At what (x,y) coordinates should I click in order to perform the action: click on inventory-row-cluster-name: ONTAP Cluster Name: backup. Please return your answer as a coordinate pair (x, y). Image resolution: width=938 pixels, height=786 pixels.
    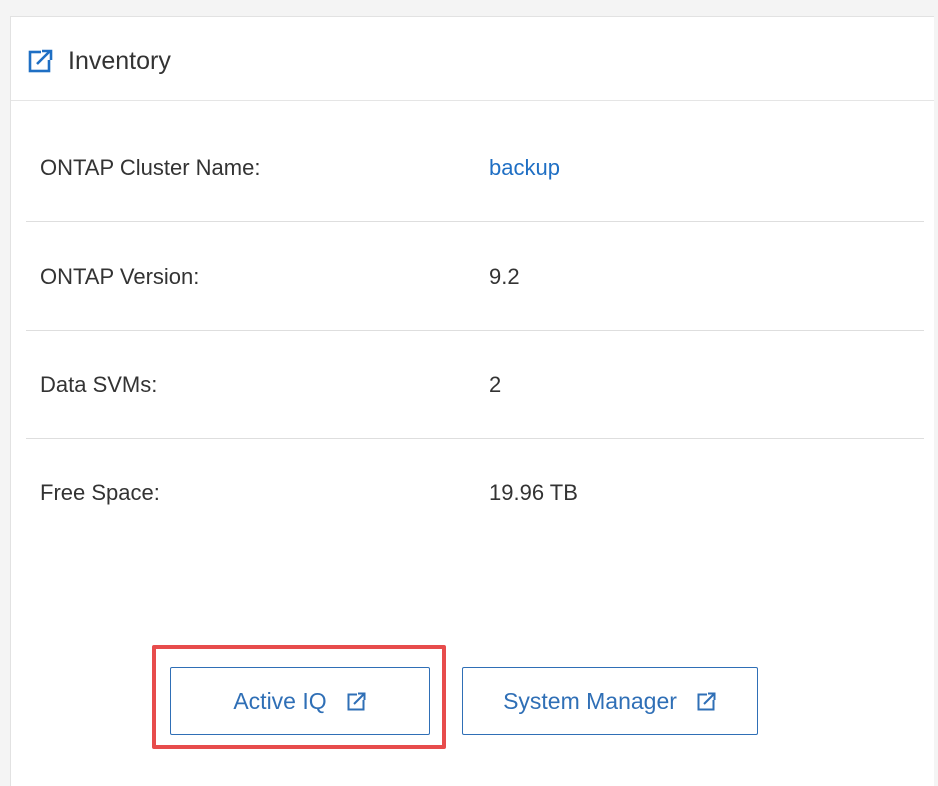
    Looking at the image, I should click on (475, 168).